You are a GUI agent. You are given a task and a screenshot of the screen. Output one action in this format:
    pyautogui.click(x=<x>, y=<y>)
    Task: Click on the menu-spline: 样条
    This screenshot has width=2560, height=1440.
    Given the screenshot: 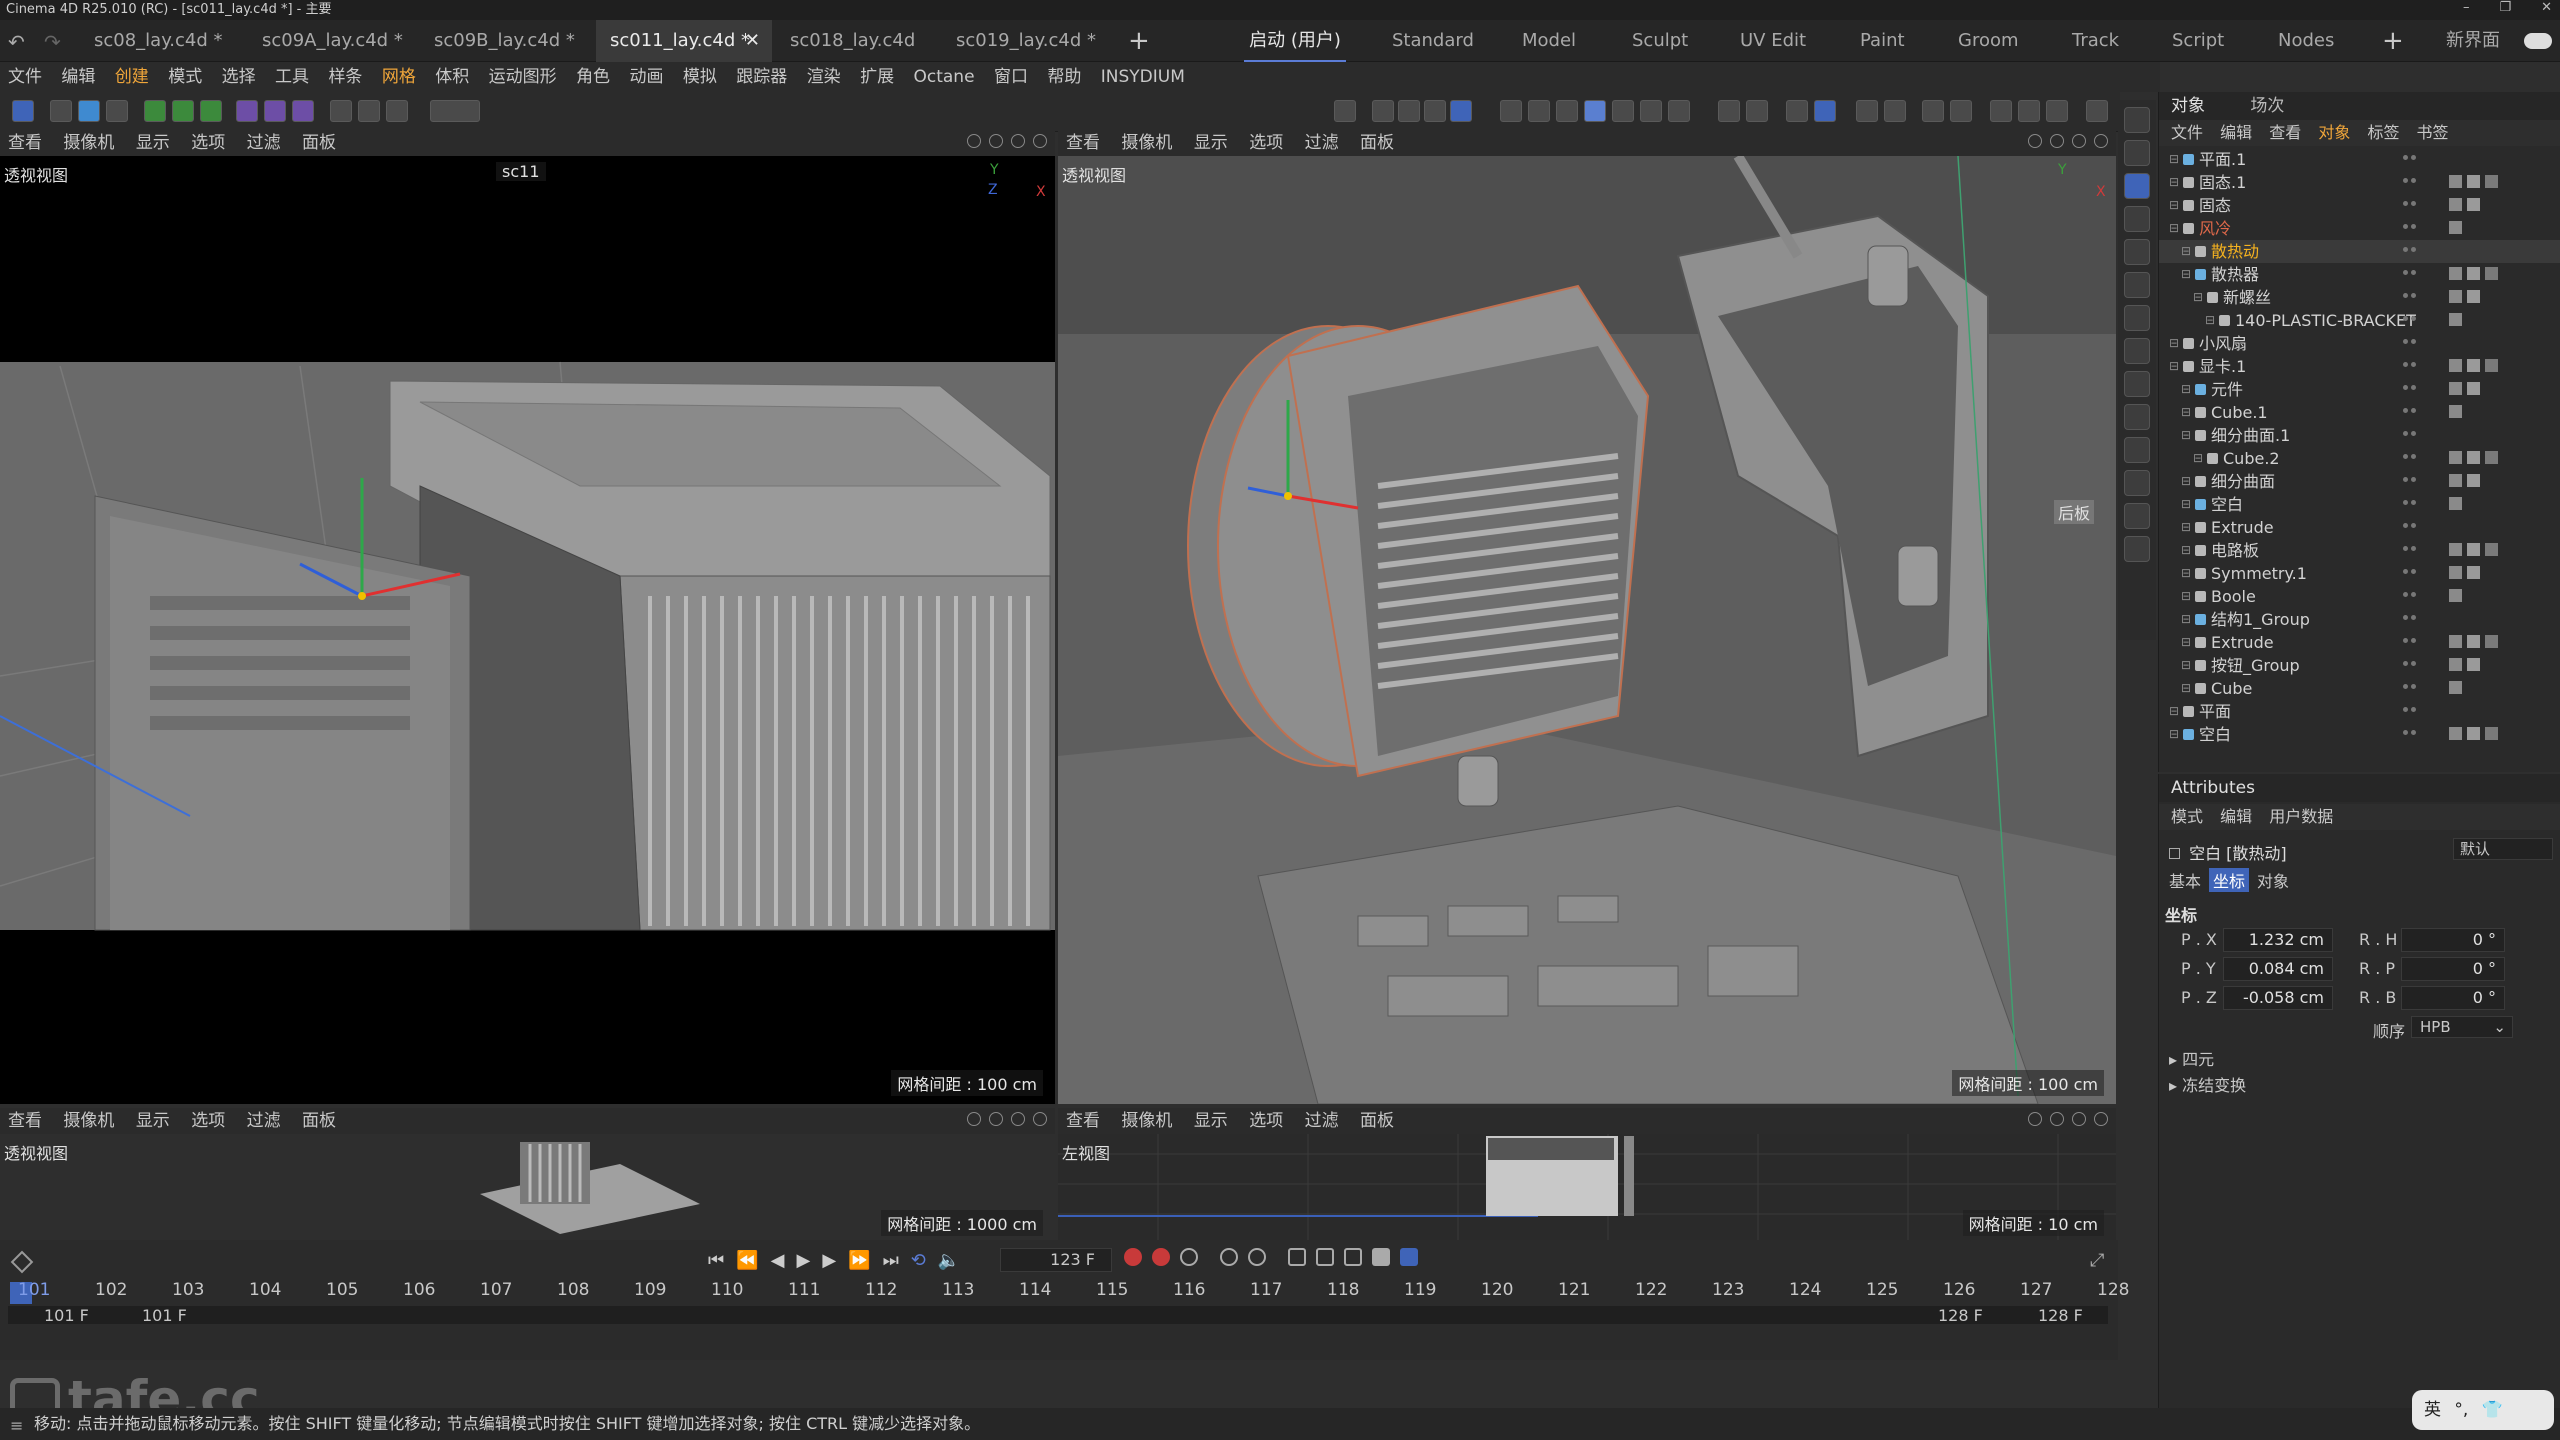 What is the action you would take?
    pyautogui.click(x=345, y=77)
    